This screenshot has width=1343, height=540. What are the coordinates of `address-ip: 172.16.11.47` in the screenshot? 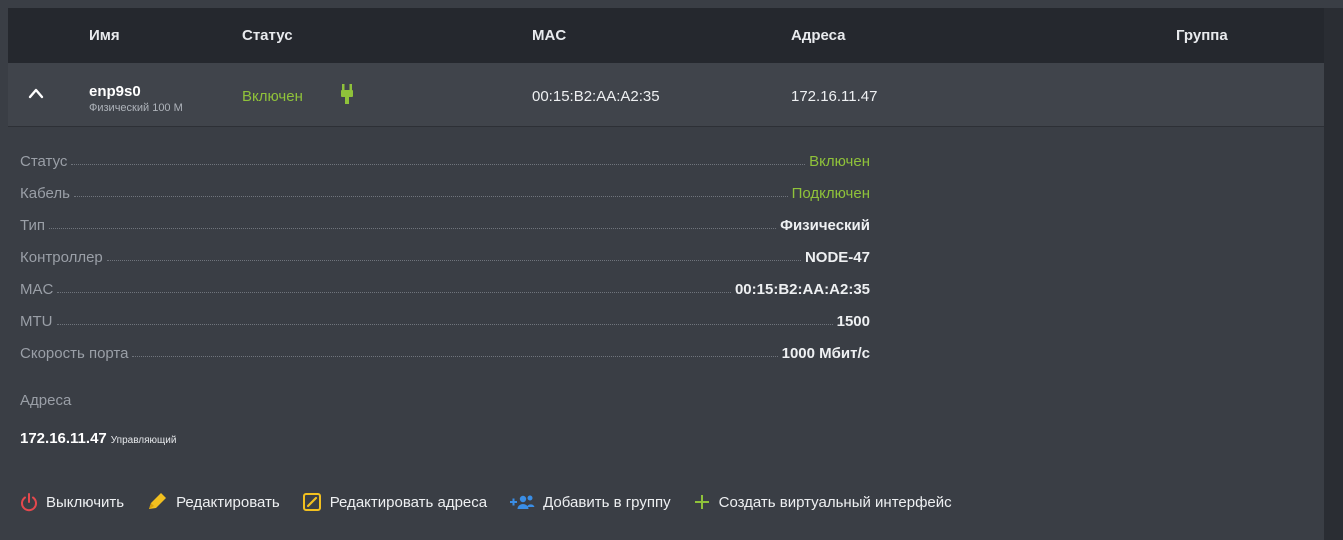 It's located at (63, 438).